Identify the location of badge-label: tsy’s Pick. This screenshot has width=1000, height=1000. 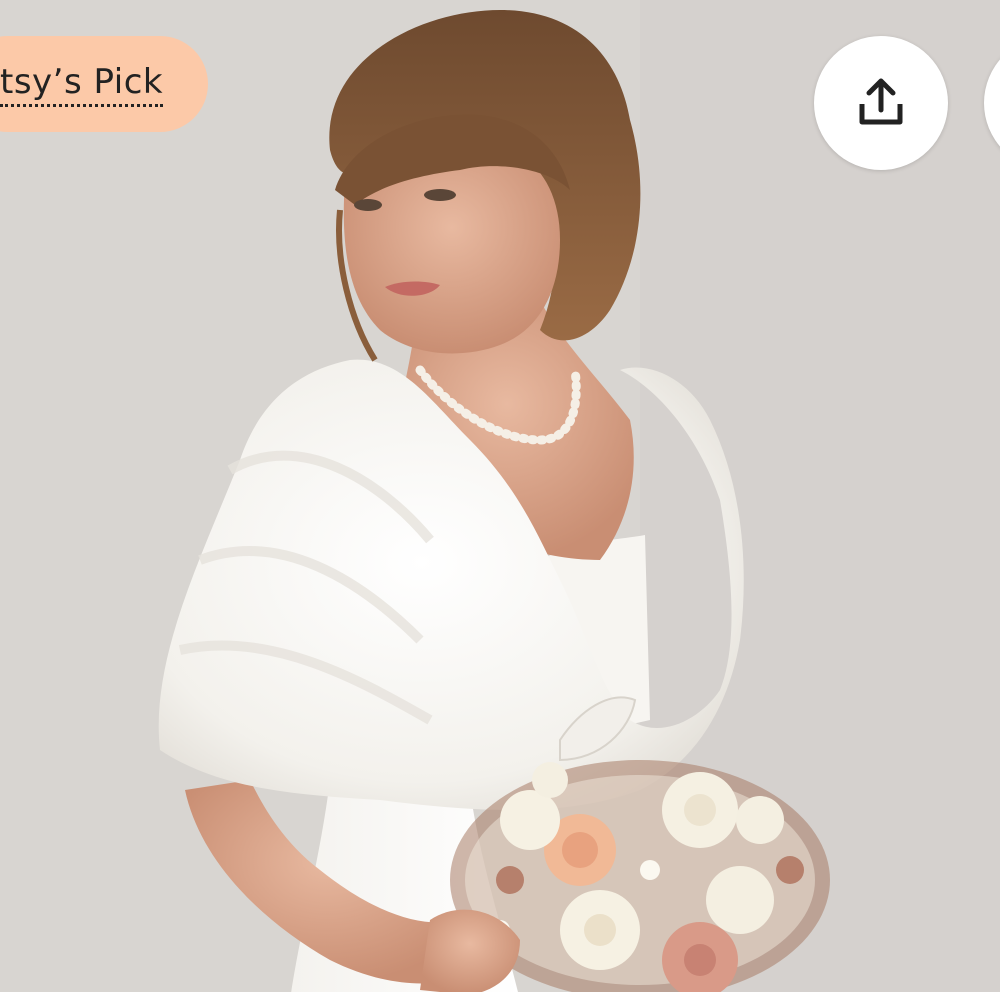
(82, 84).